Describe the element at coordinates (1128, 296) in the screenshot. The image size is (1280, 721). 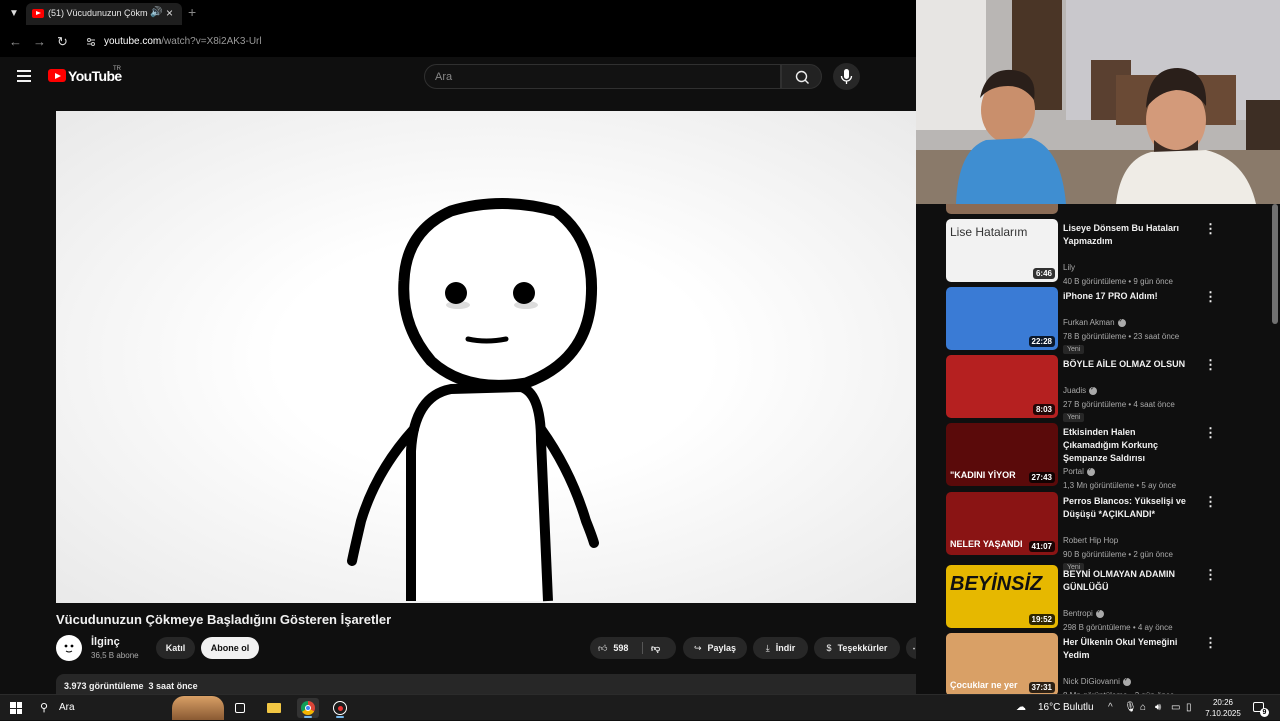
I see `recommendation-title: iPhone 17 PRO Aldım!` at that location.